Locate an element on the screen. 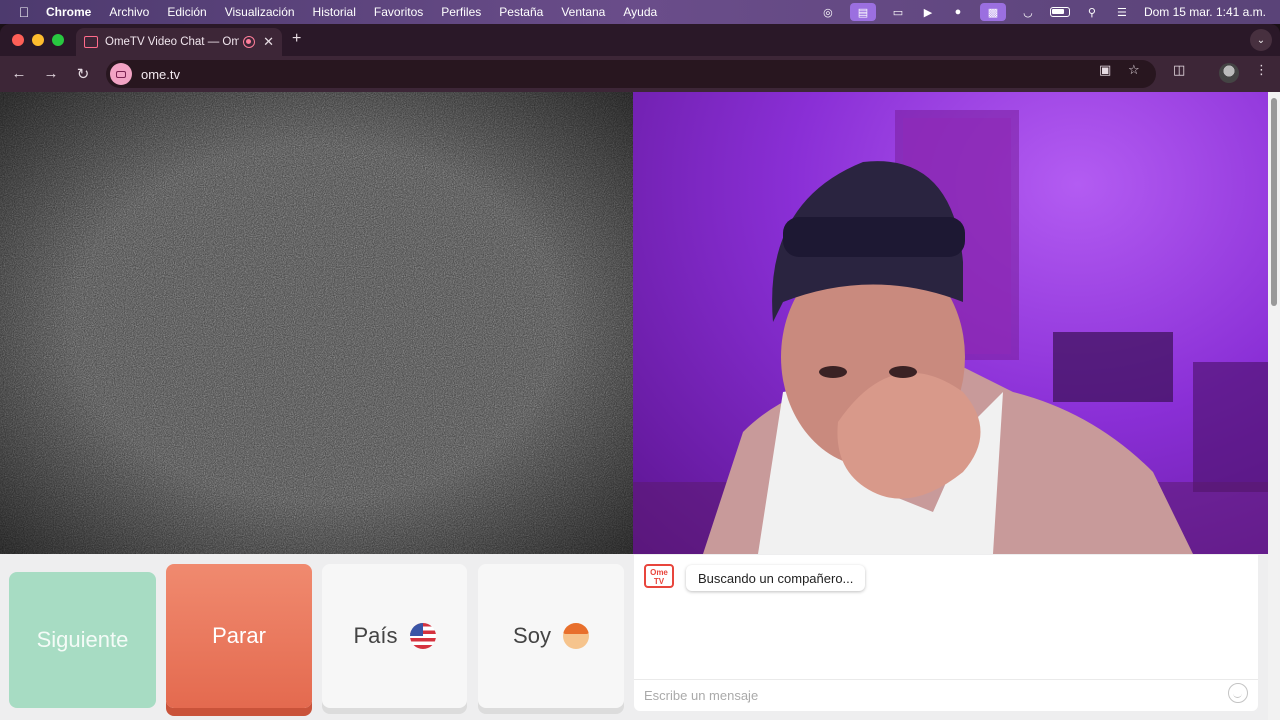  page-scrollbar is located at coordinates (1274, 406).